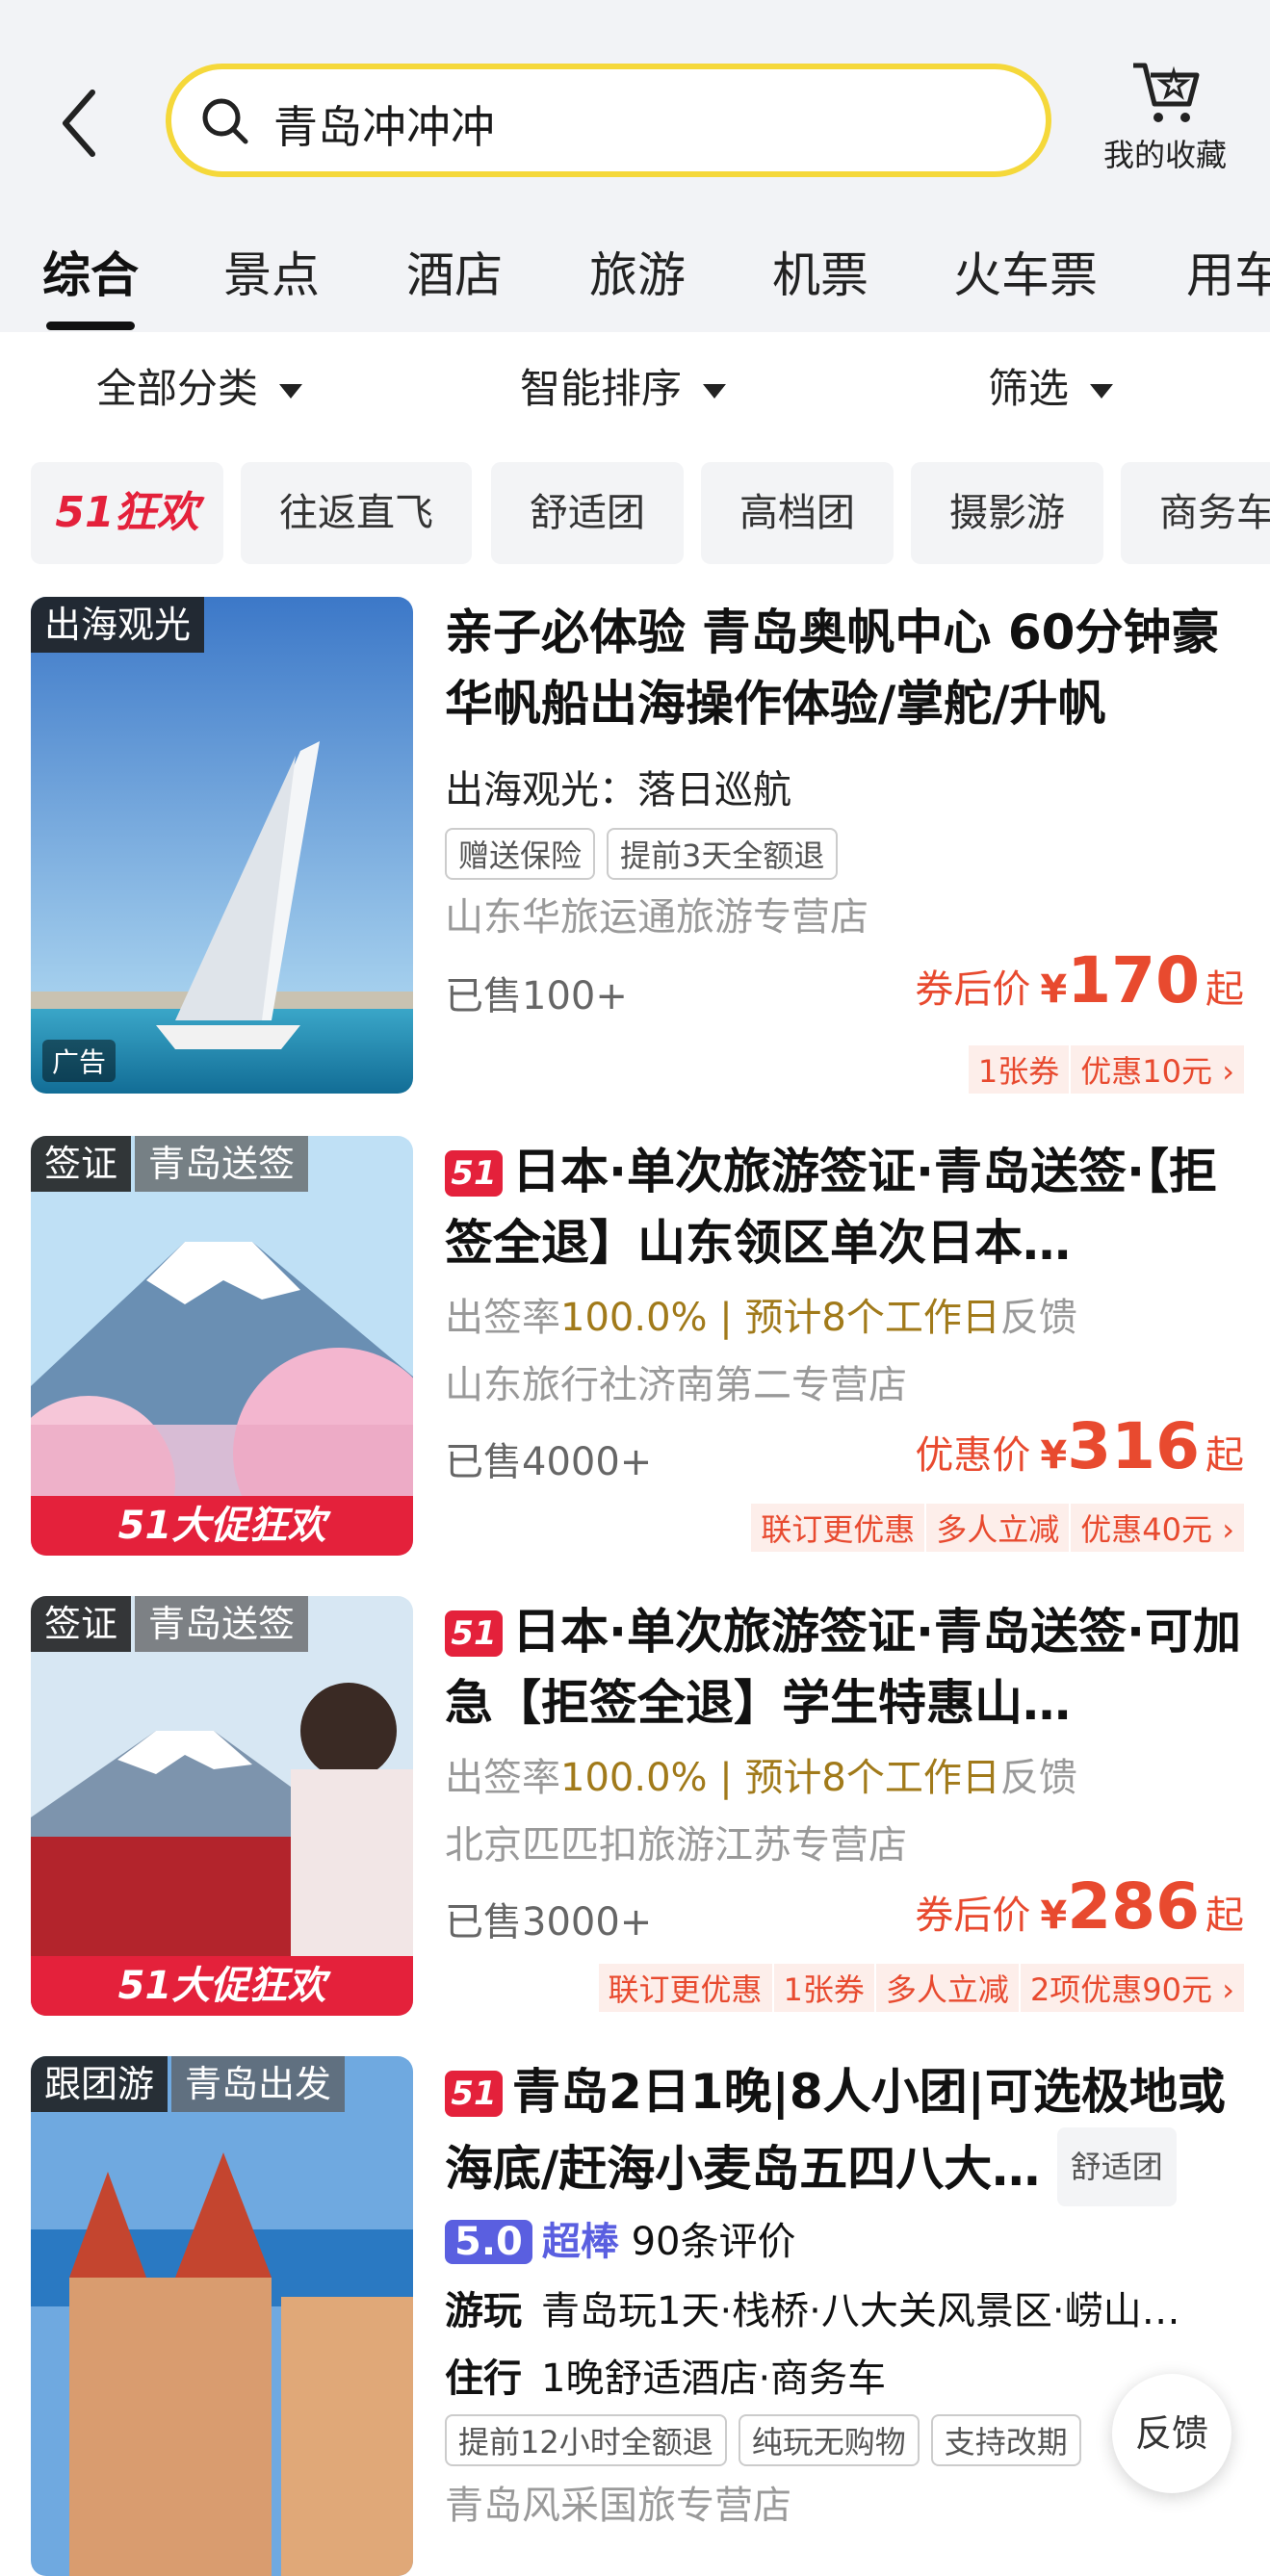  Describe the element at coordinates (454, 271) in the screenshot. I see `tab-hotels: 酒店` at that location.